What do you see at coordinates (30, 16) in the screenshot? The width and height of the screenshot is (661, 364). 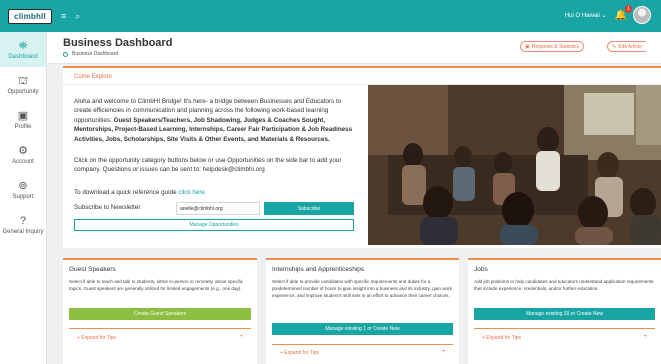 I see `climbhi-logo: climbhll` at bounding box center [30, 16].